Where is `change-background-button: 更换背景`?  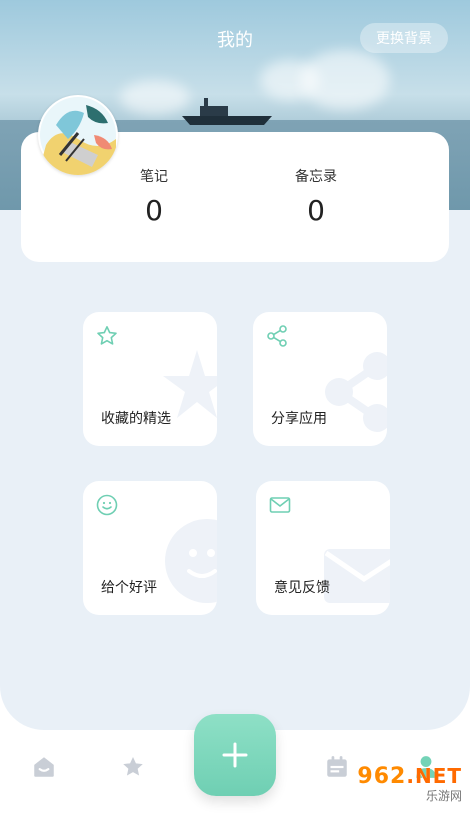
change-background-button: 更换背景 is located at coordinates (404, 38).